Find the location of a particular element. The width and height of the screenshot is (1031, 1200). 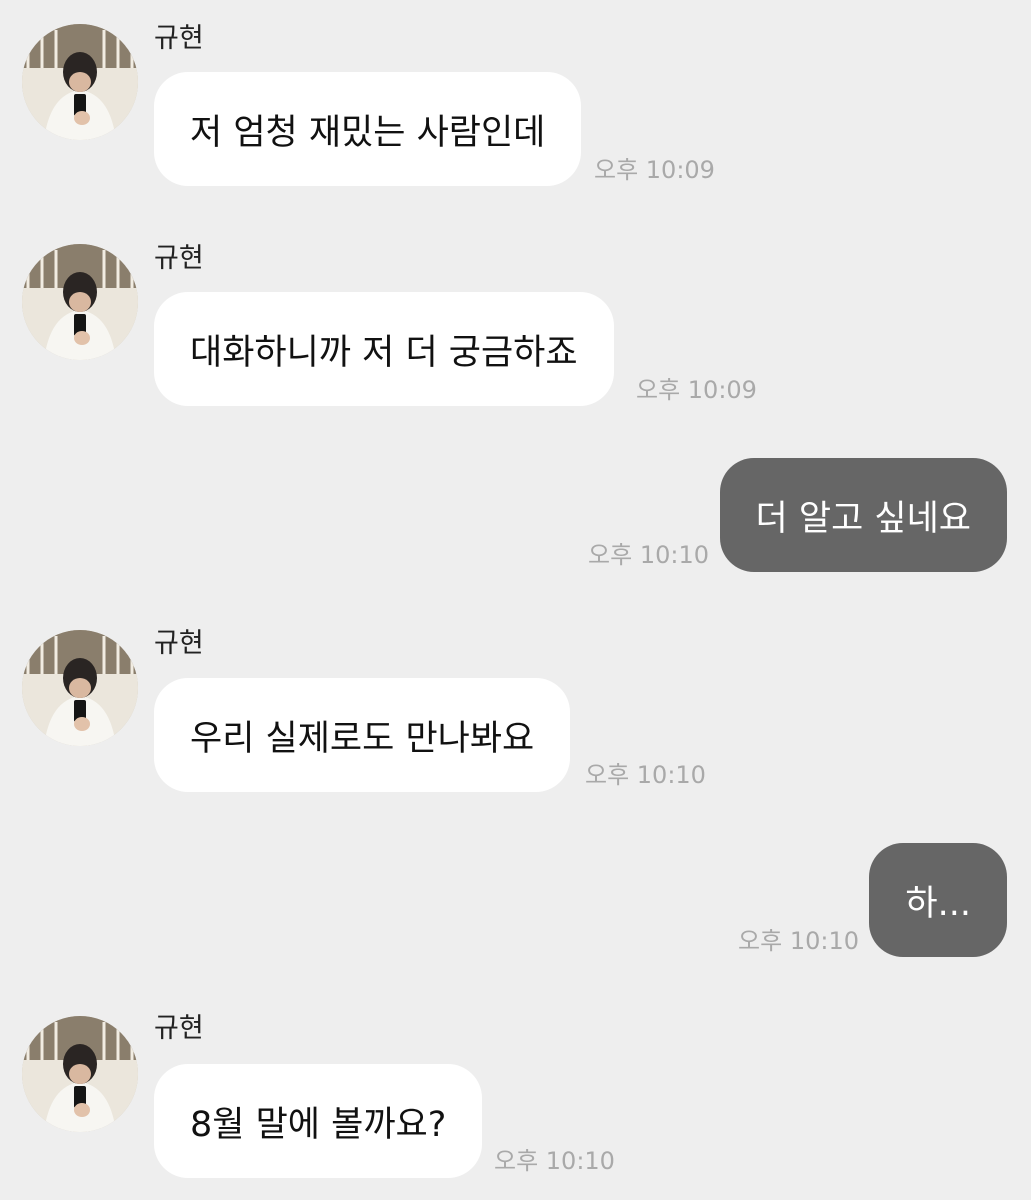

message-bubble: 대화하니까 저 더 궁금하죠 is located at coordinates (384, 349).